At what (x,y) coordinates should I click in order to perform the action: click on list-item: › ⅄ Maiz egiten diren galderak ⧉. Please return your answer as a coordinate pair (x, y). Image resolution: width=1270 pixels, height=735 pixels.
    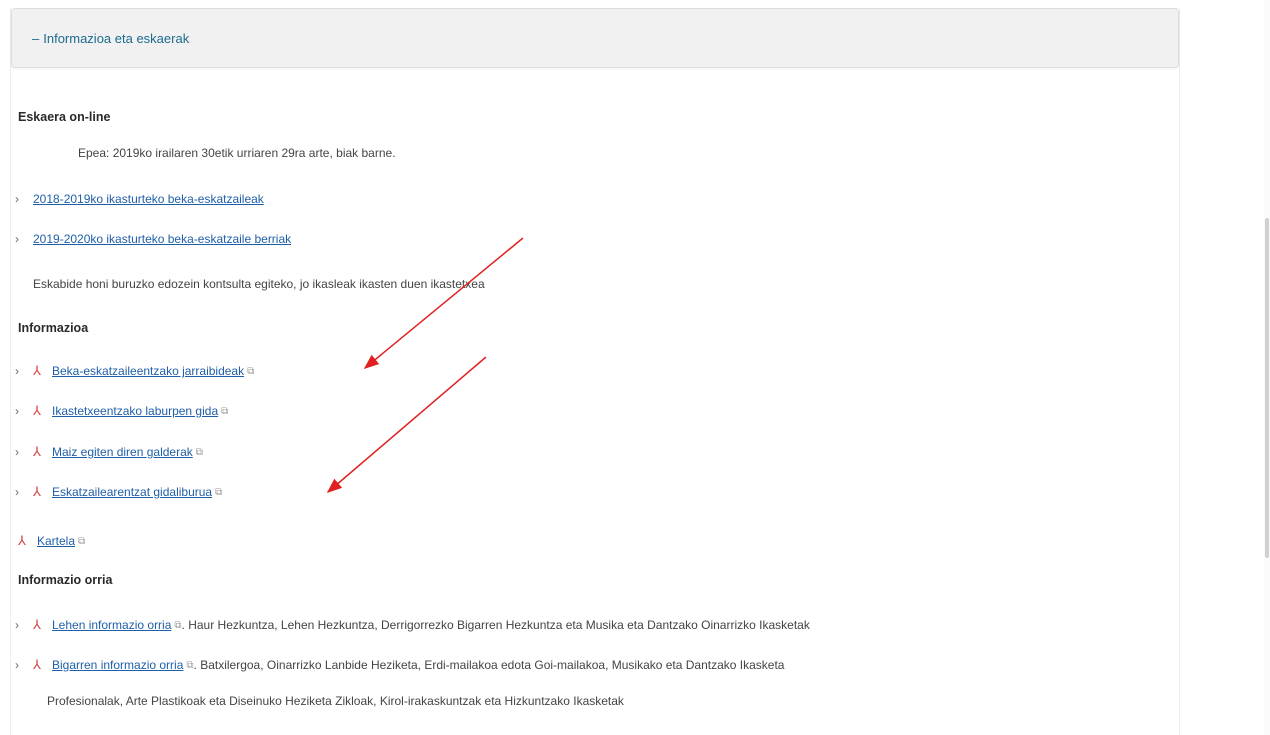
    Looking at the image, I should click on (109, 452).